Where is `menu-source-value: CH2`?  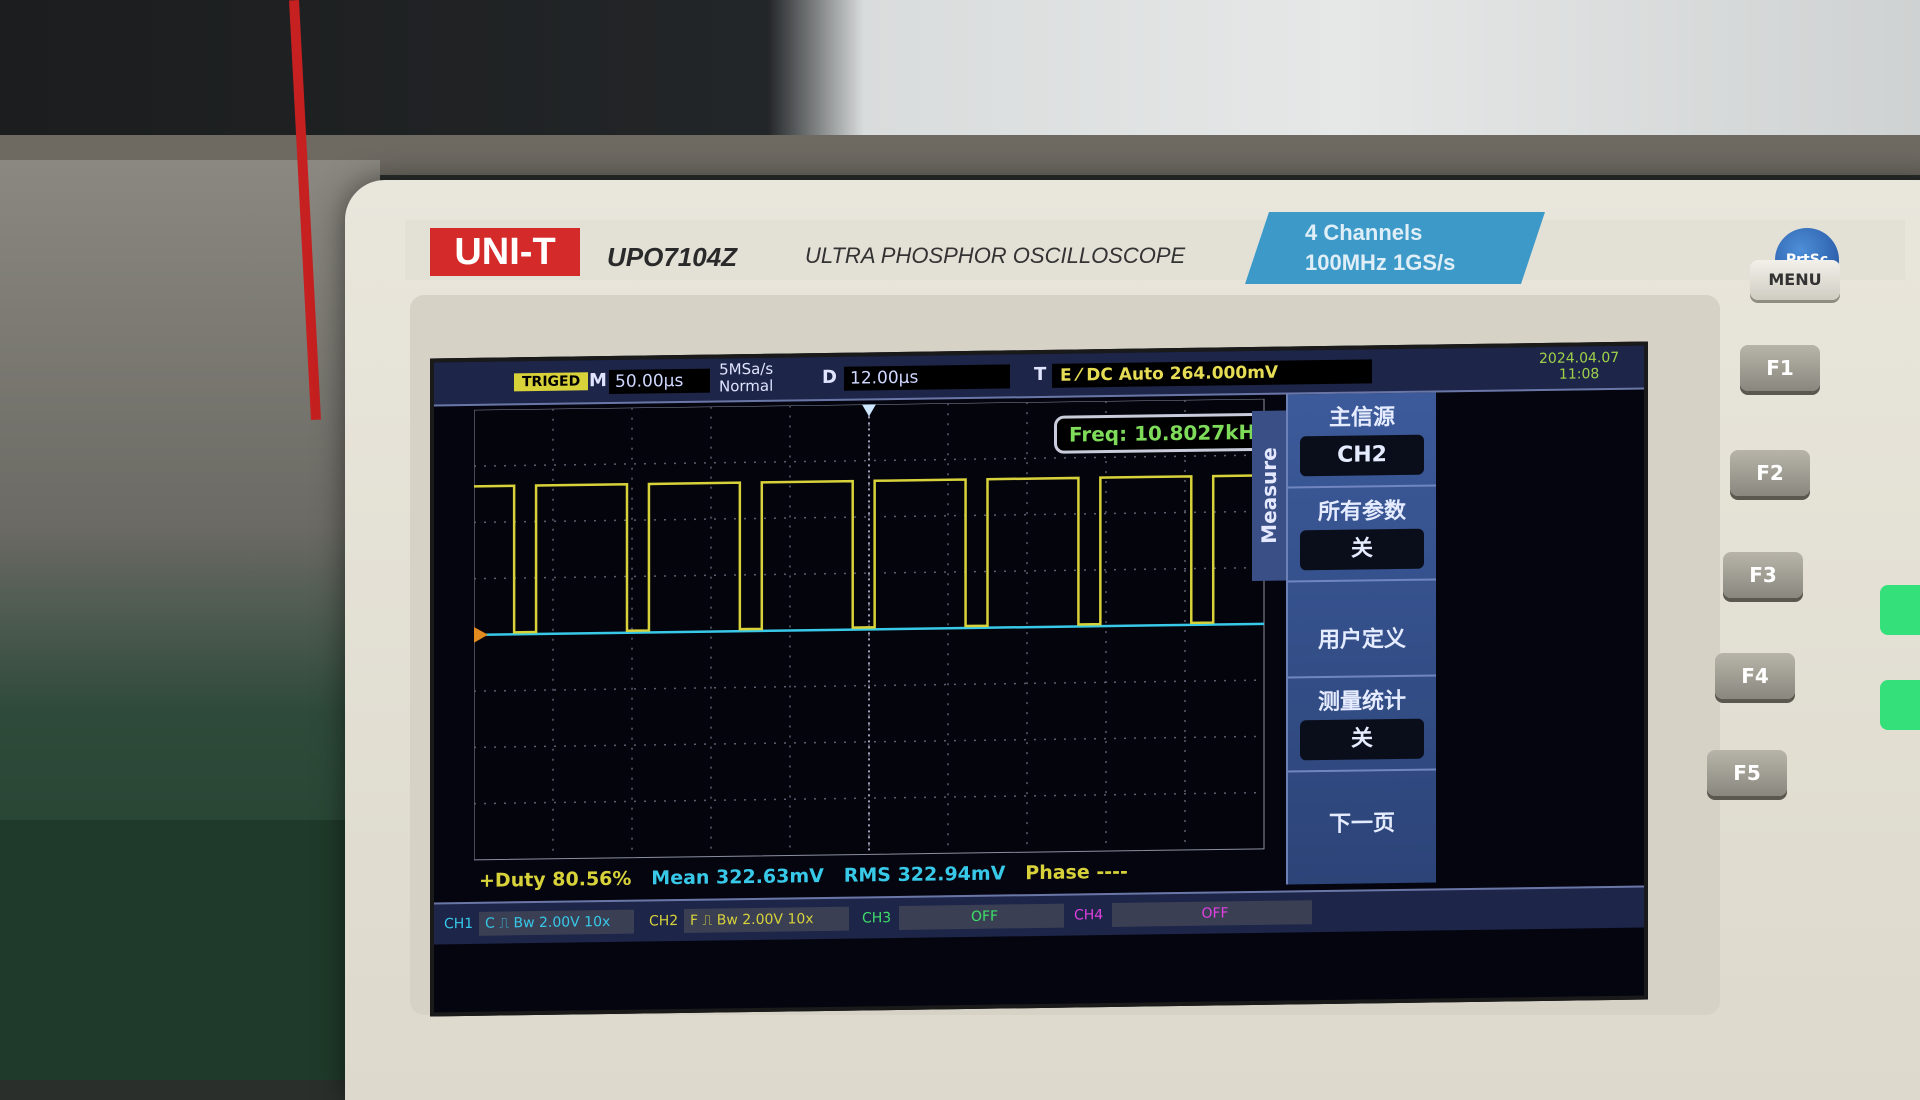
menu-source-value: CH2 is located at coordinates (1362, 455).